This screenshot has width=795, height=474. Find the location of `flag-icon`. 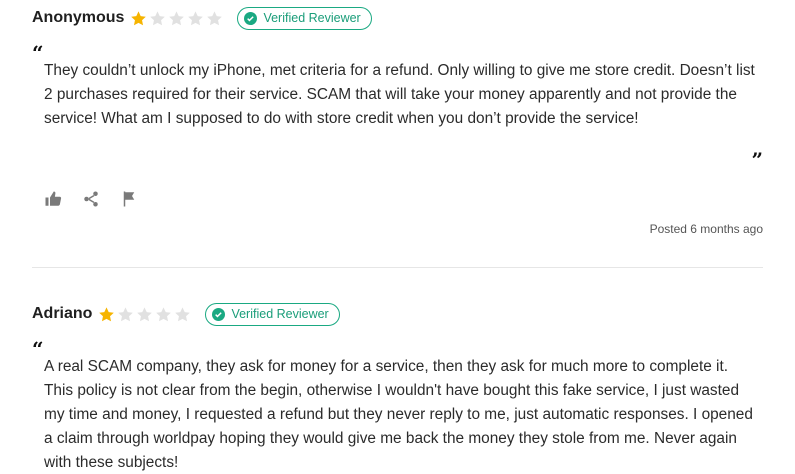

flag-icon is located at coordinates (129, 199).